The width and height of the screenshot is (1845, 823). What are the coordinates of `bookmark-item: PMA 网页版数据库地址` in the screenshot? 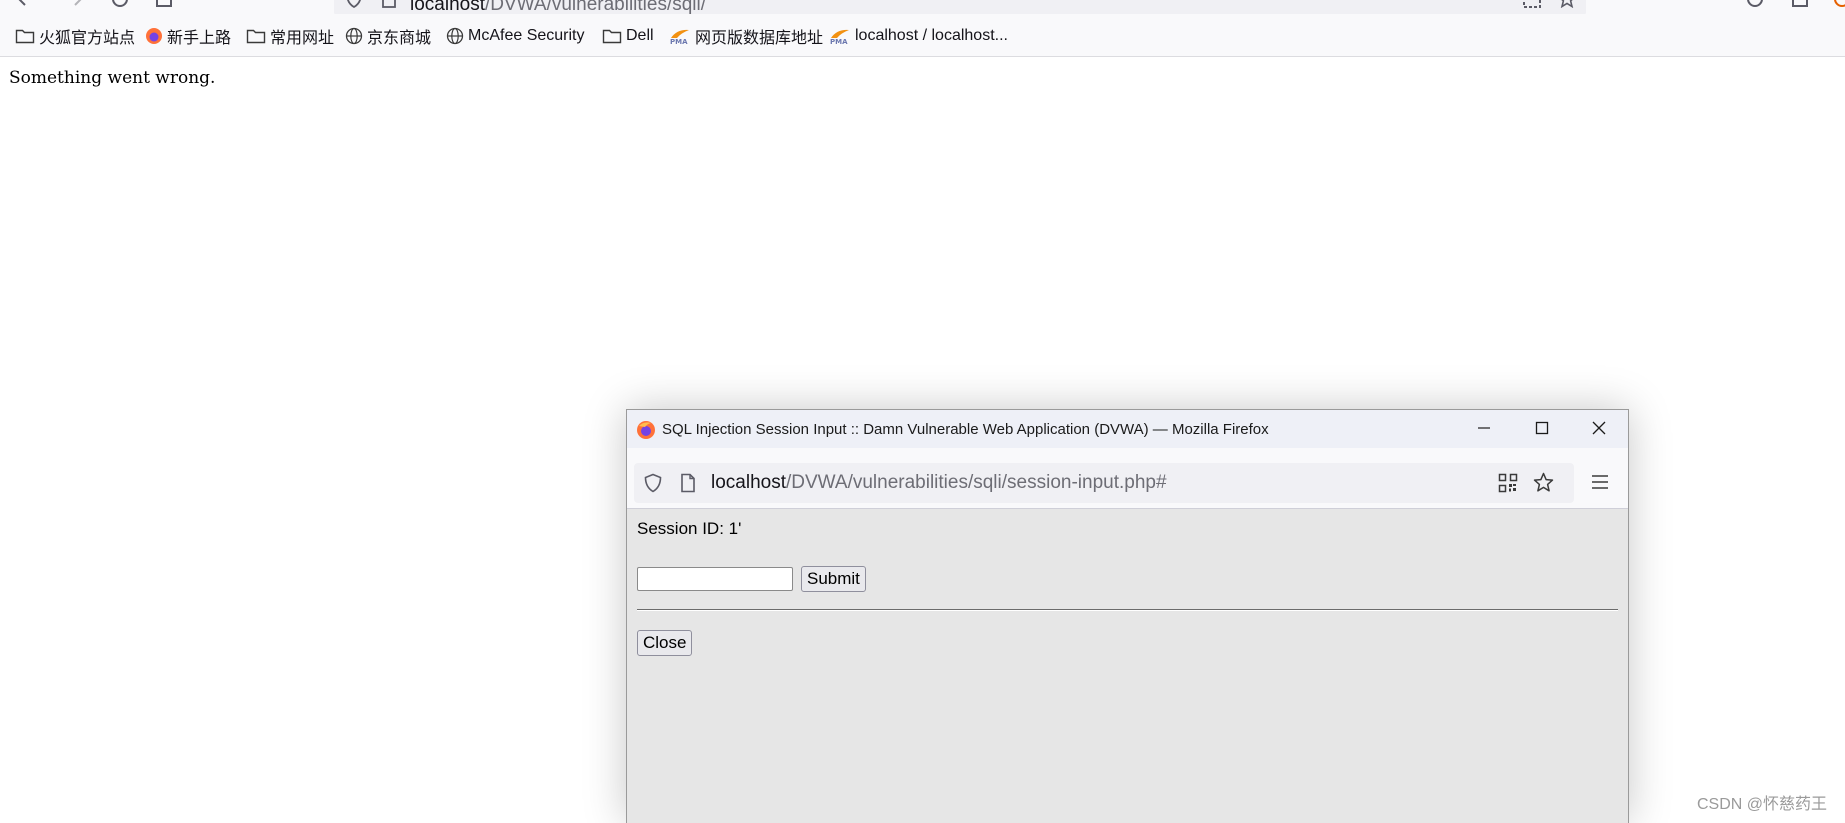 It's located at (746, 36).